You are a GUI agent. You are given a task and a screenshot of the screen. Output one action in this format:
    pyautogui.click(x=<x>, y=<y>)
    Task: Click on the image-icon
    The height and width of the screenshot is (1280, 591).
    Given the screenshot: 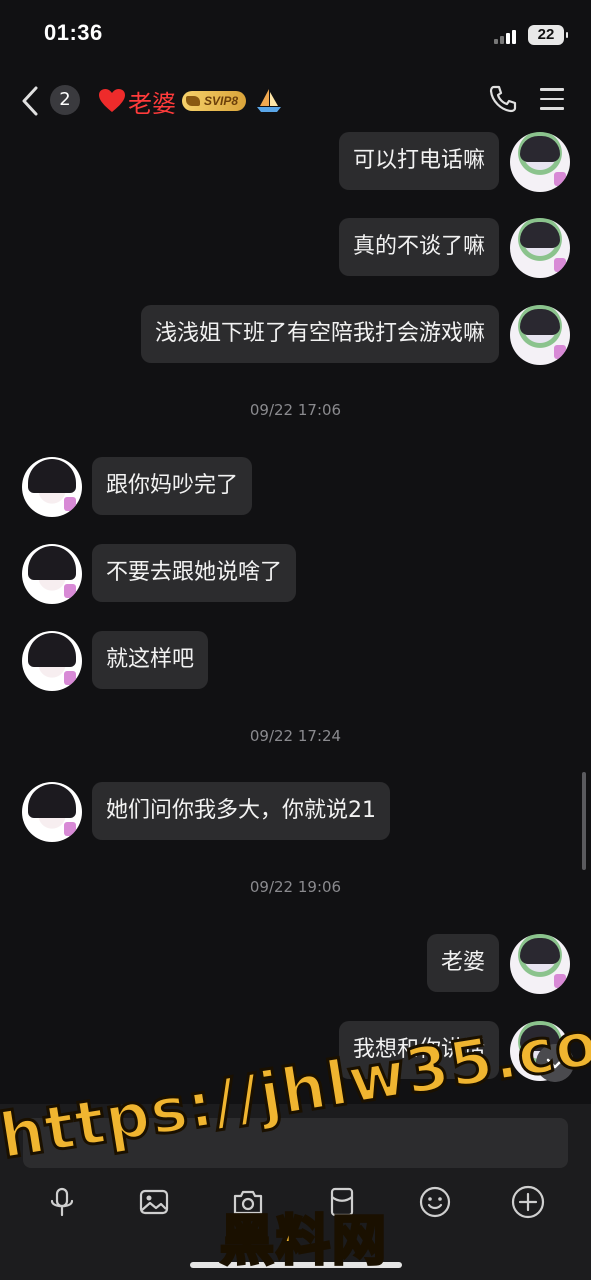 What is the action you would take?
    pyautogui.click(x=154, y=1202)
    